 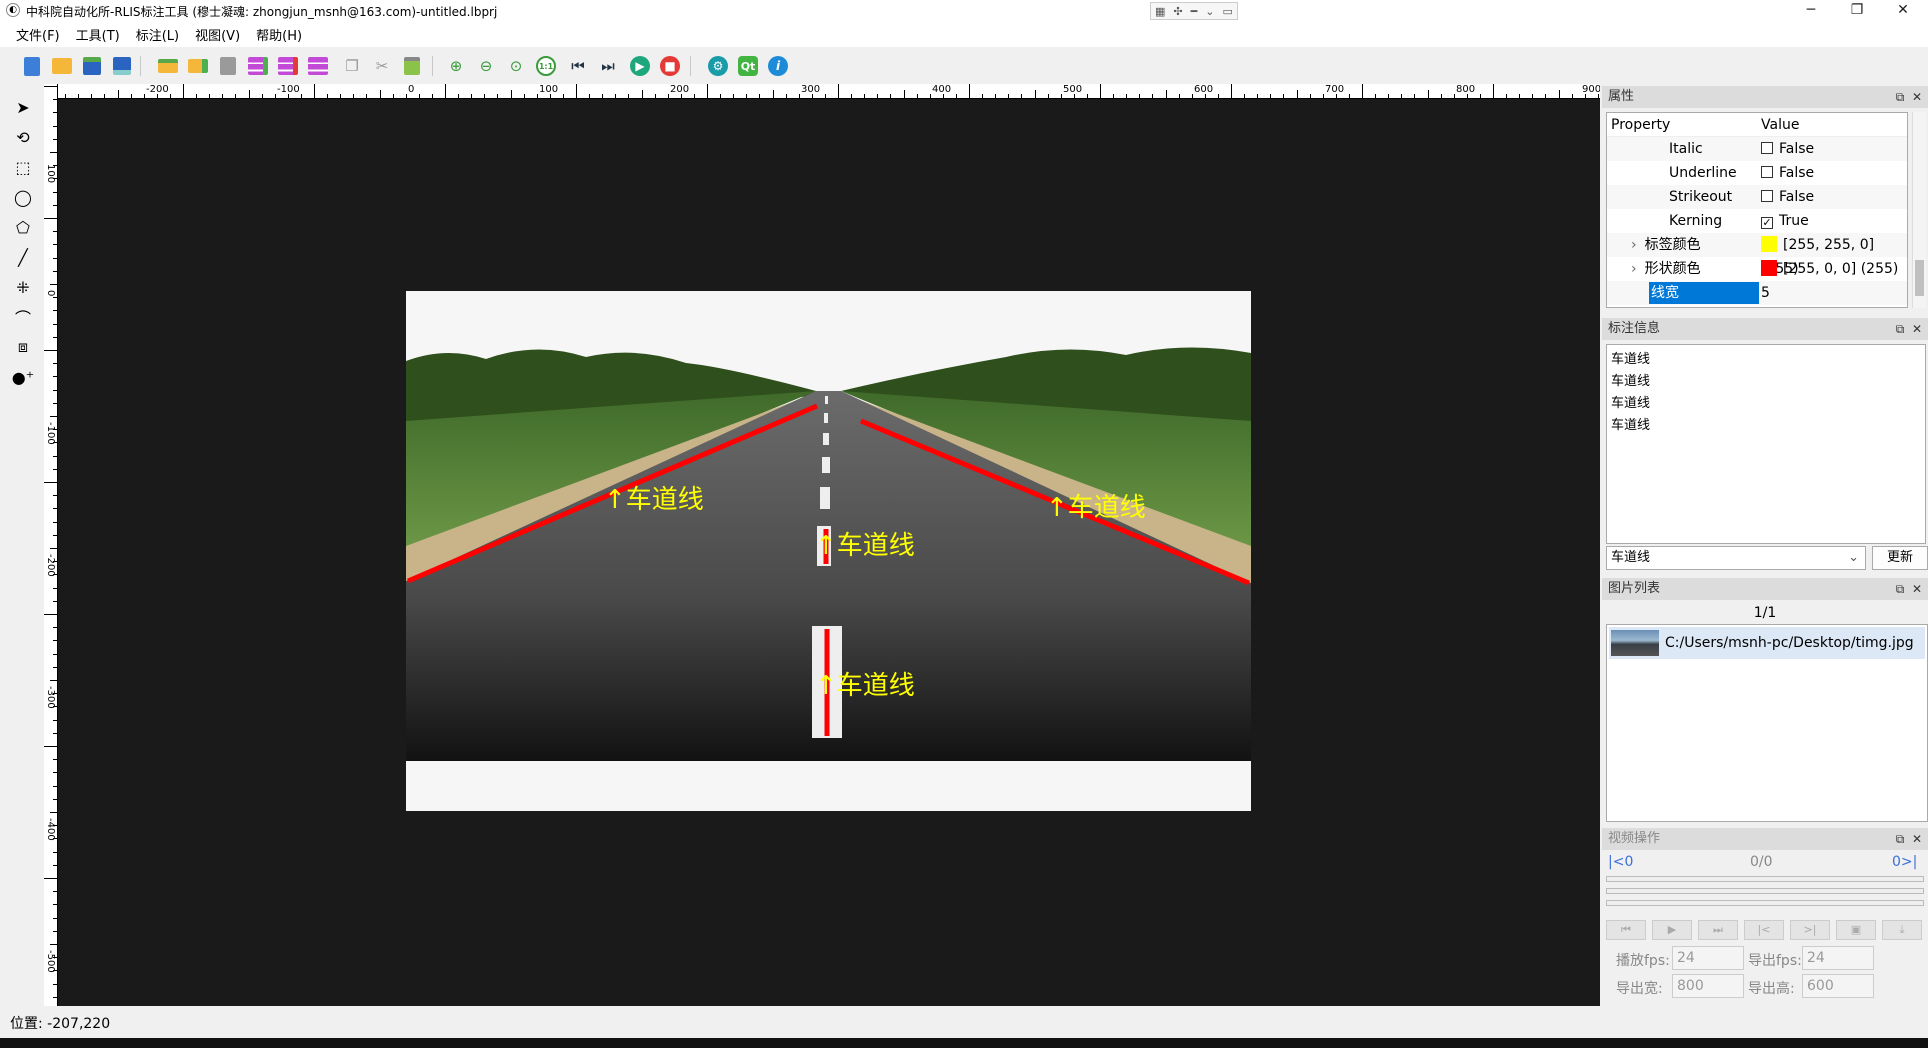 I want to click on zoom-1to1-icon: 1:1, so click(x=546, y=66).